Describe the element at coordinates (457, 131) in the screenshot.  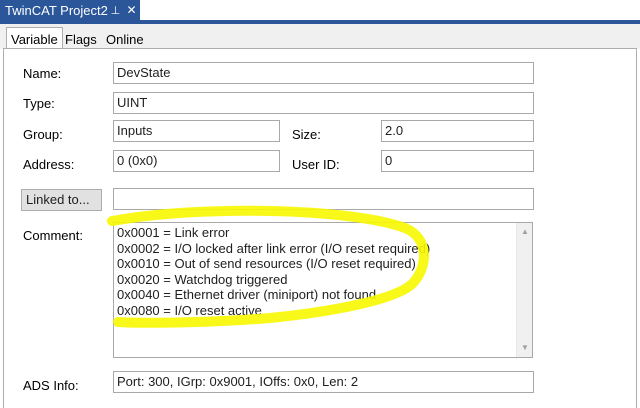
I see `size-field: 2.0` at that location.